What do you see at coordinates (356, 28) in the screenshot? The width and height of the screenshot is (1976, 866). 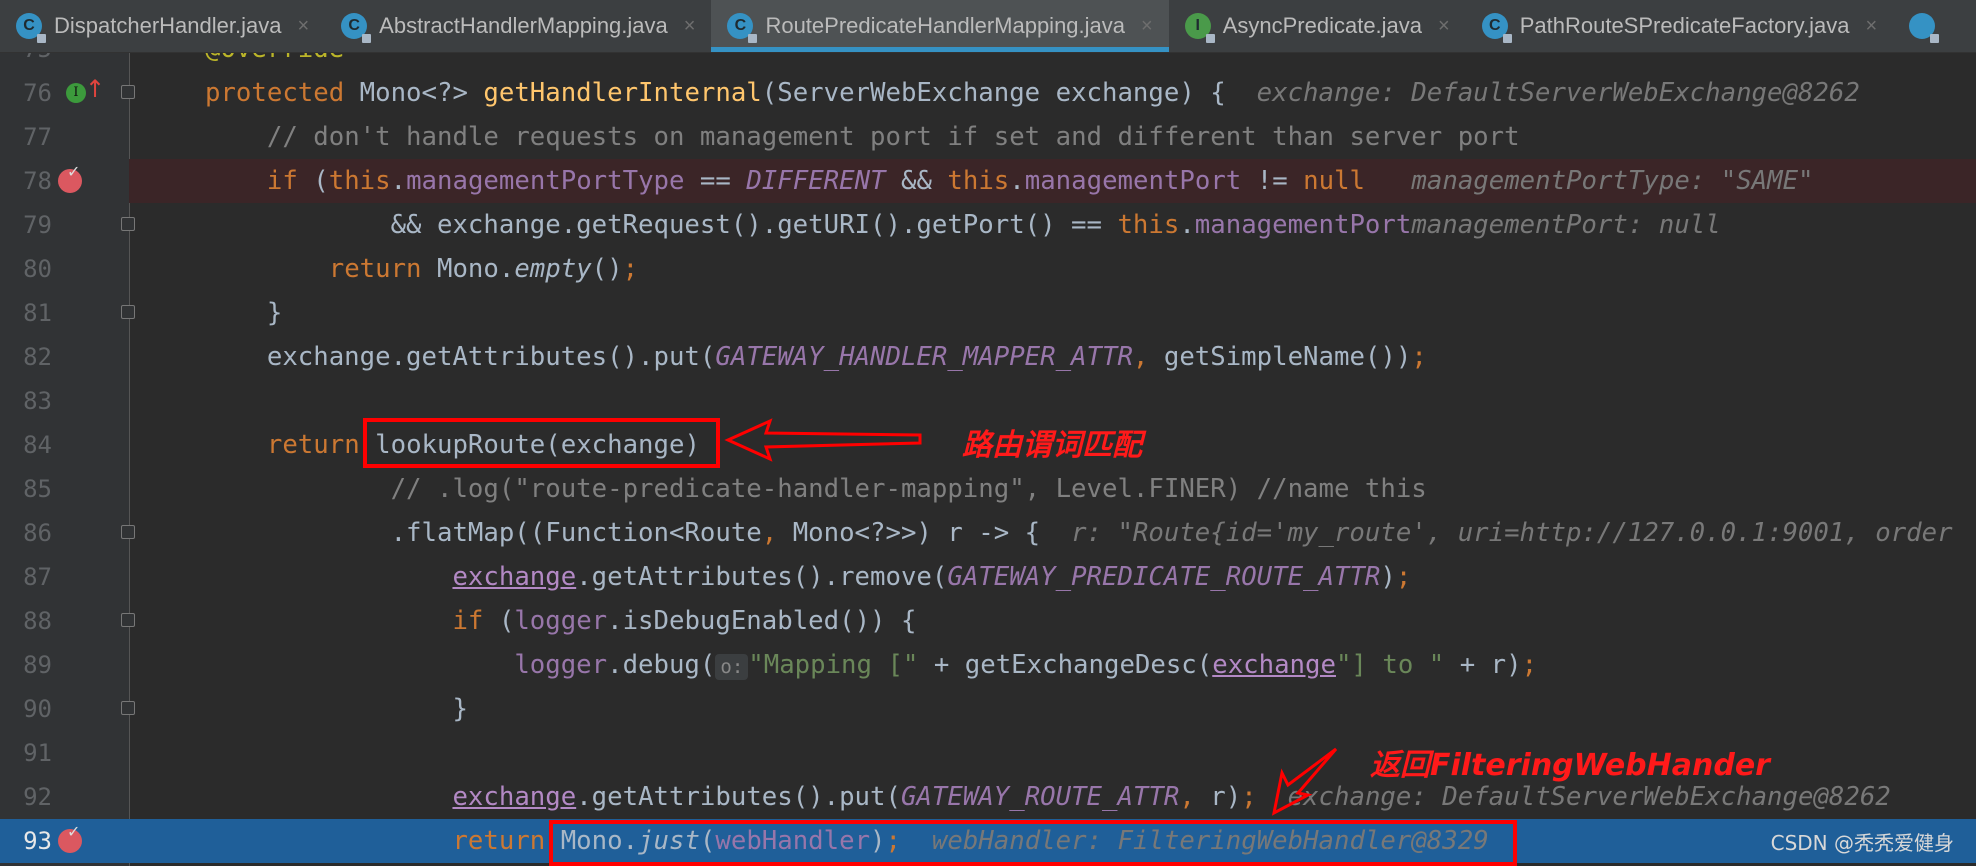 I see `abstract-class-icon: C` at bounding box center [356, 28].